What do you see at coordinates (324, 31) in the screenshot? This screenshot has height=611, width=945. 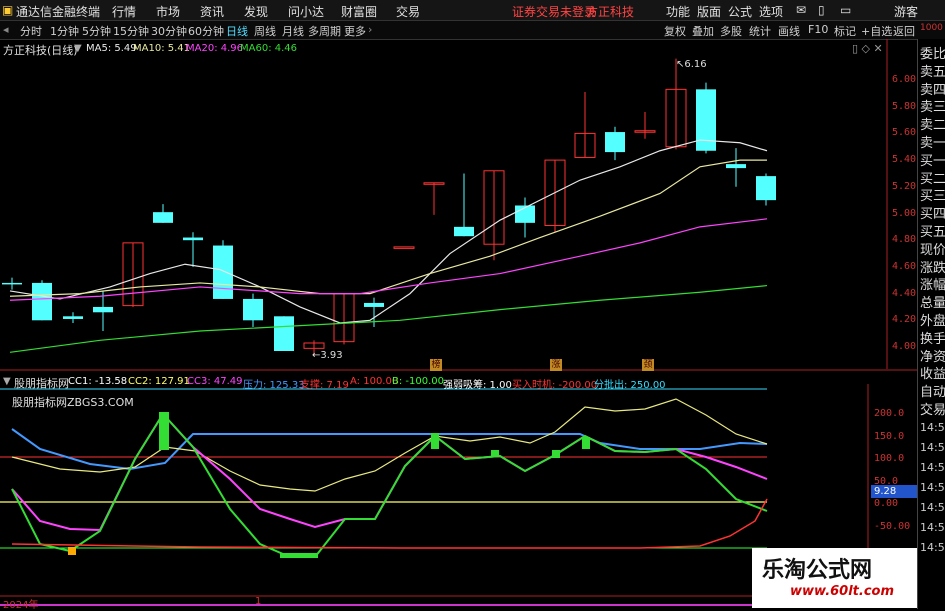 I see `period-multi: 多周期` at bounding box center [324, 31].